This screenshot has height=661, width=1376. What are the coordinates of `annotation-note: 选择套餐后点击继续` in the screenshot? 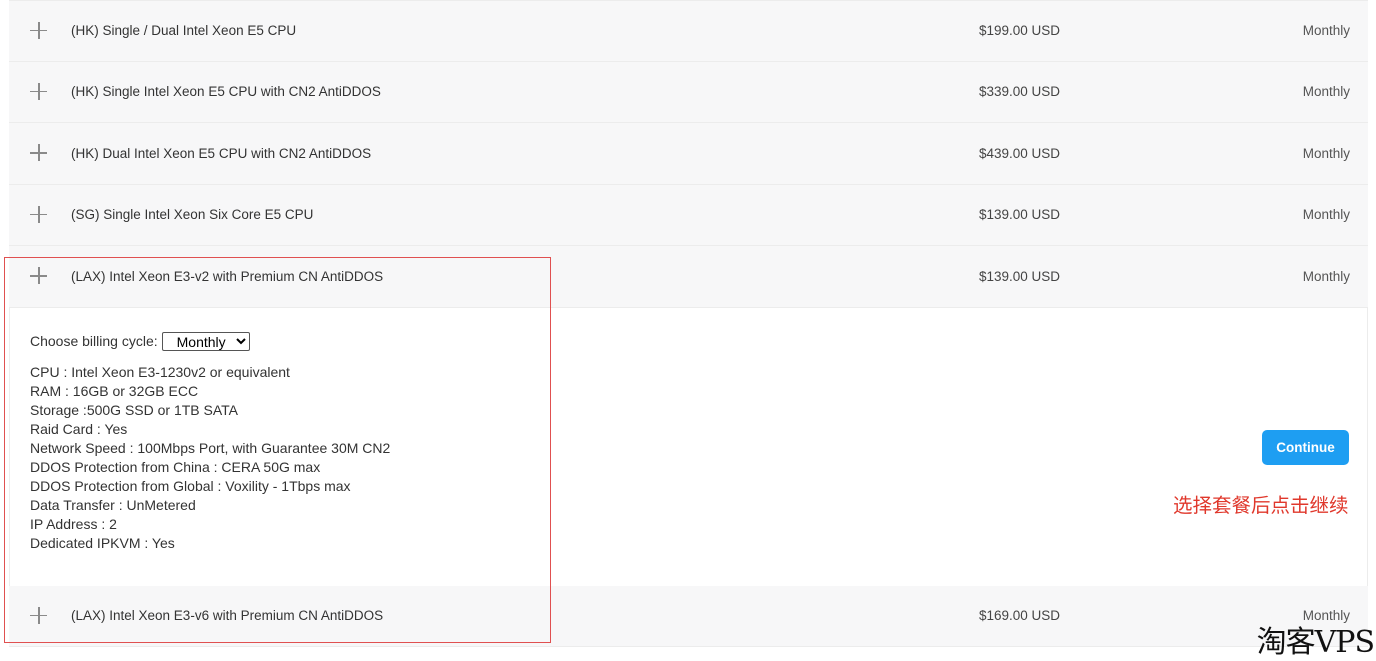 It's located at (1261, 505).